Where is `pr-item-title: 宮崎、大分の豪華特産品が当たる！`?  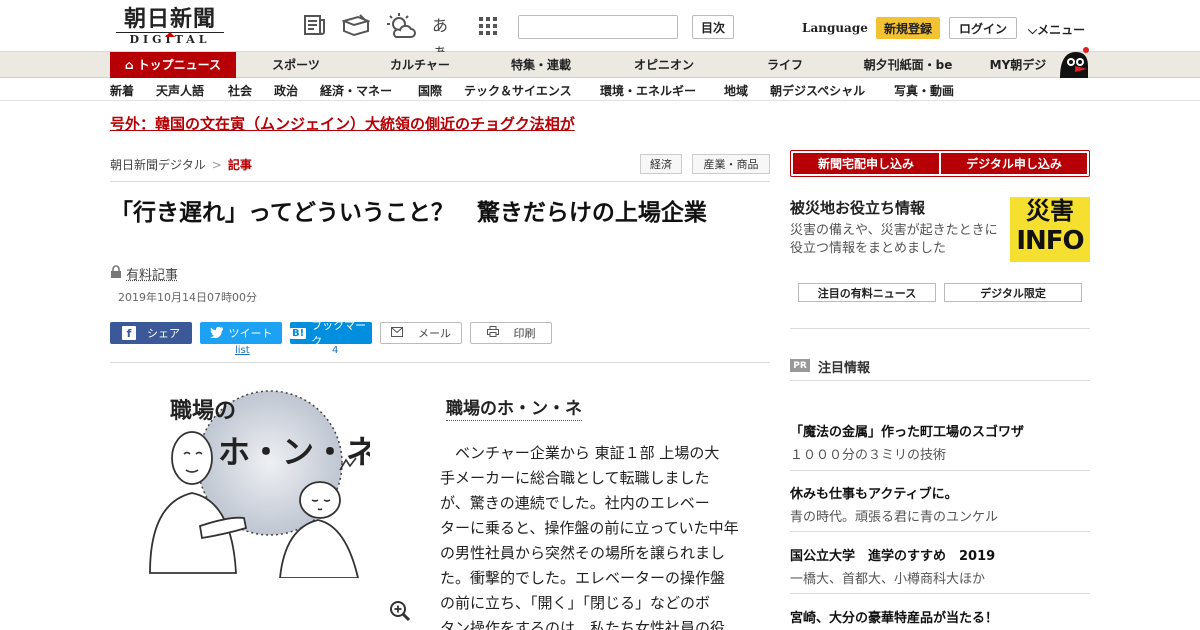 pr-item-title: 宮崎、大分の豪華特産品が当たる！ is located at coordinates (894, 616).